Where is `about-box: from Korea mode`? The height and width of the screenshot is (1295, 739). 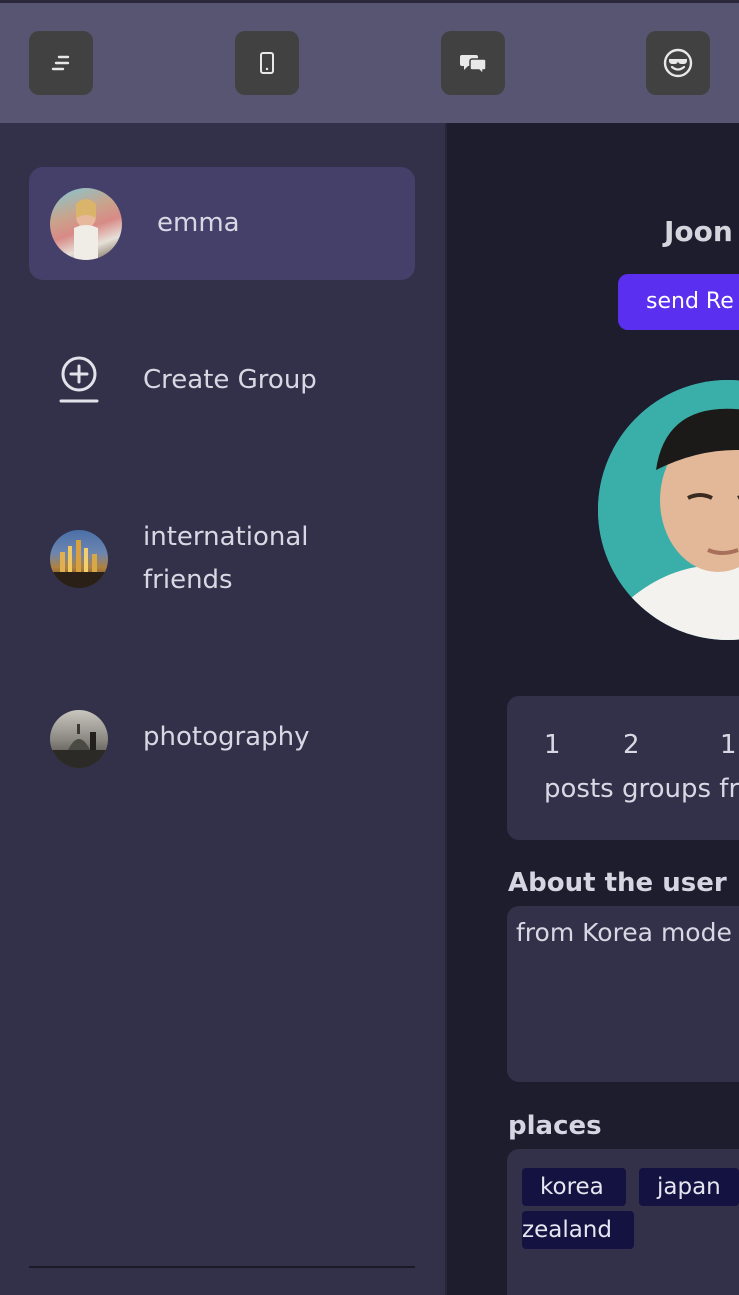 about-box: from Korea mode is located at coordinates (623, 994).